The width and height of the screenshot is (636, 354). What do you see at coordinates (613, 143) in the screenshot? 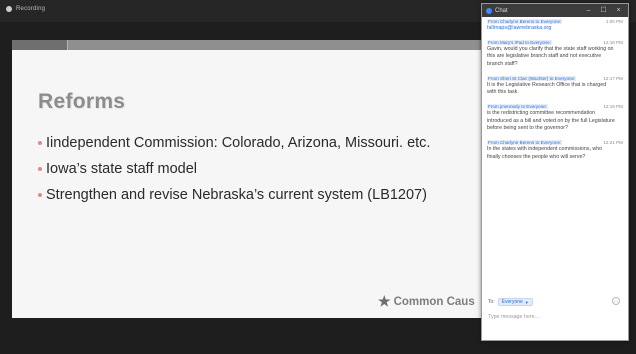
I see `message-time: 12:21 PM` at bounding box center [613, 143].